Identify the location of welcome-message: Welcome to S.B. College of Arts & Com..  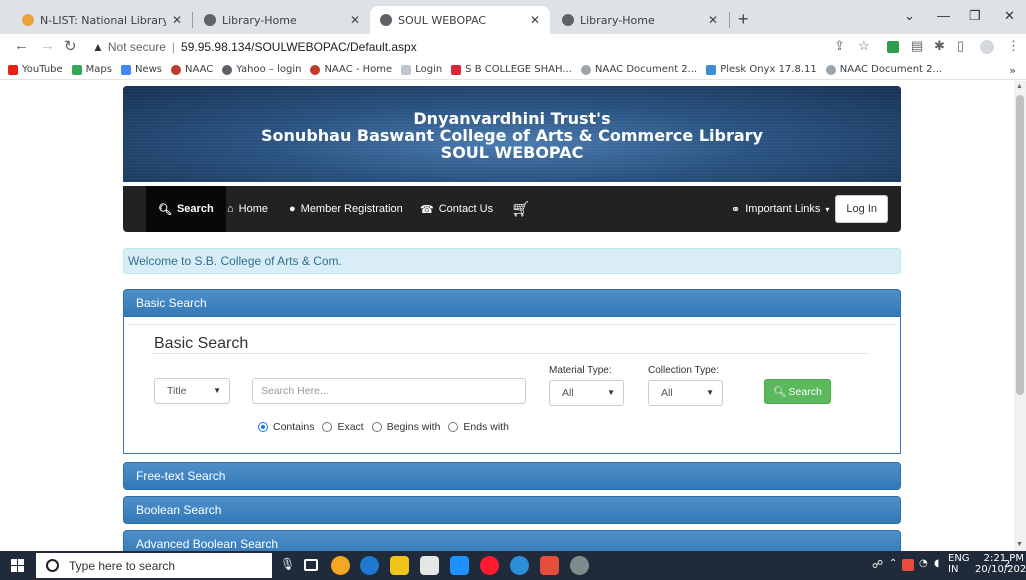
(512, 261).